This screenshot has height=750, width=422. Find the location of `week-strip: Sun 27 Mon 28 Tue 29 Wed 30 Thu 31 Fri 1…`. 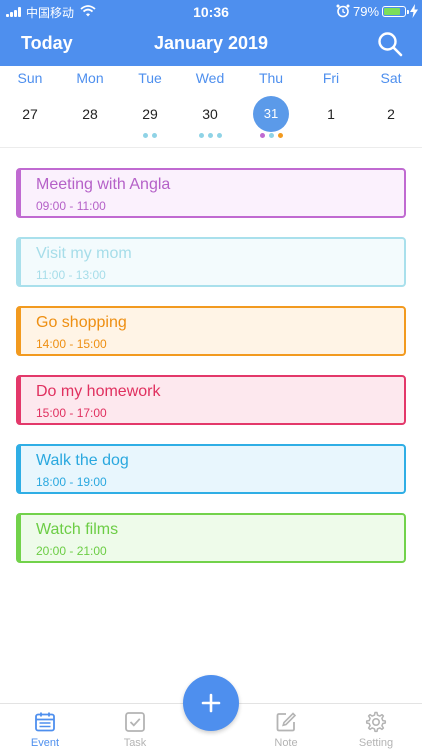

week-strip: Sun 27 Mon 28 Tue 29 Wed 30 Thu 31 Fri 1… is located at coordinates (211, 107).